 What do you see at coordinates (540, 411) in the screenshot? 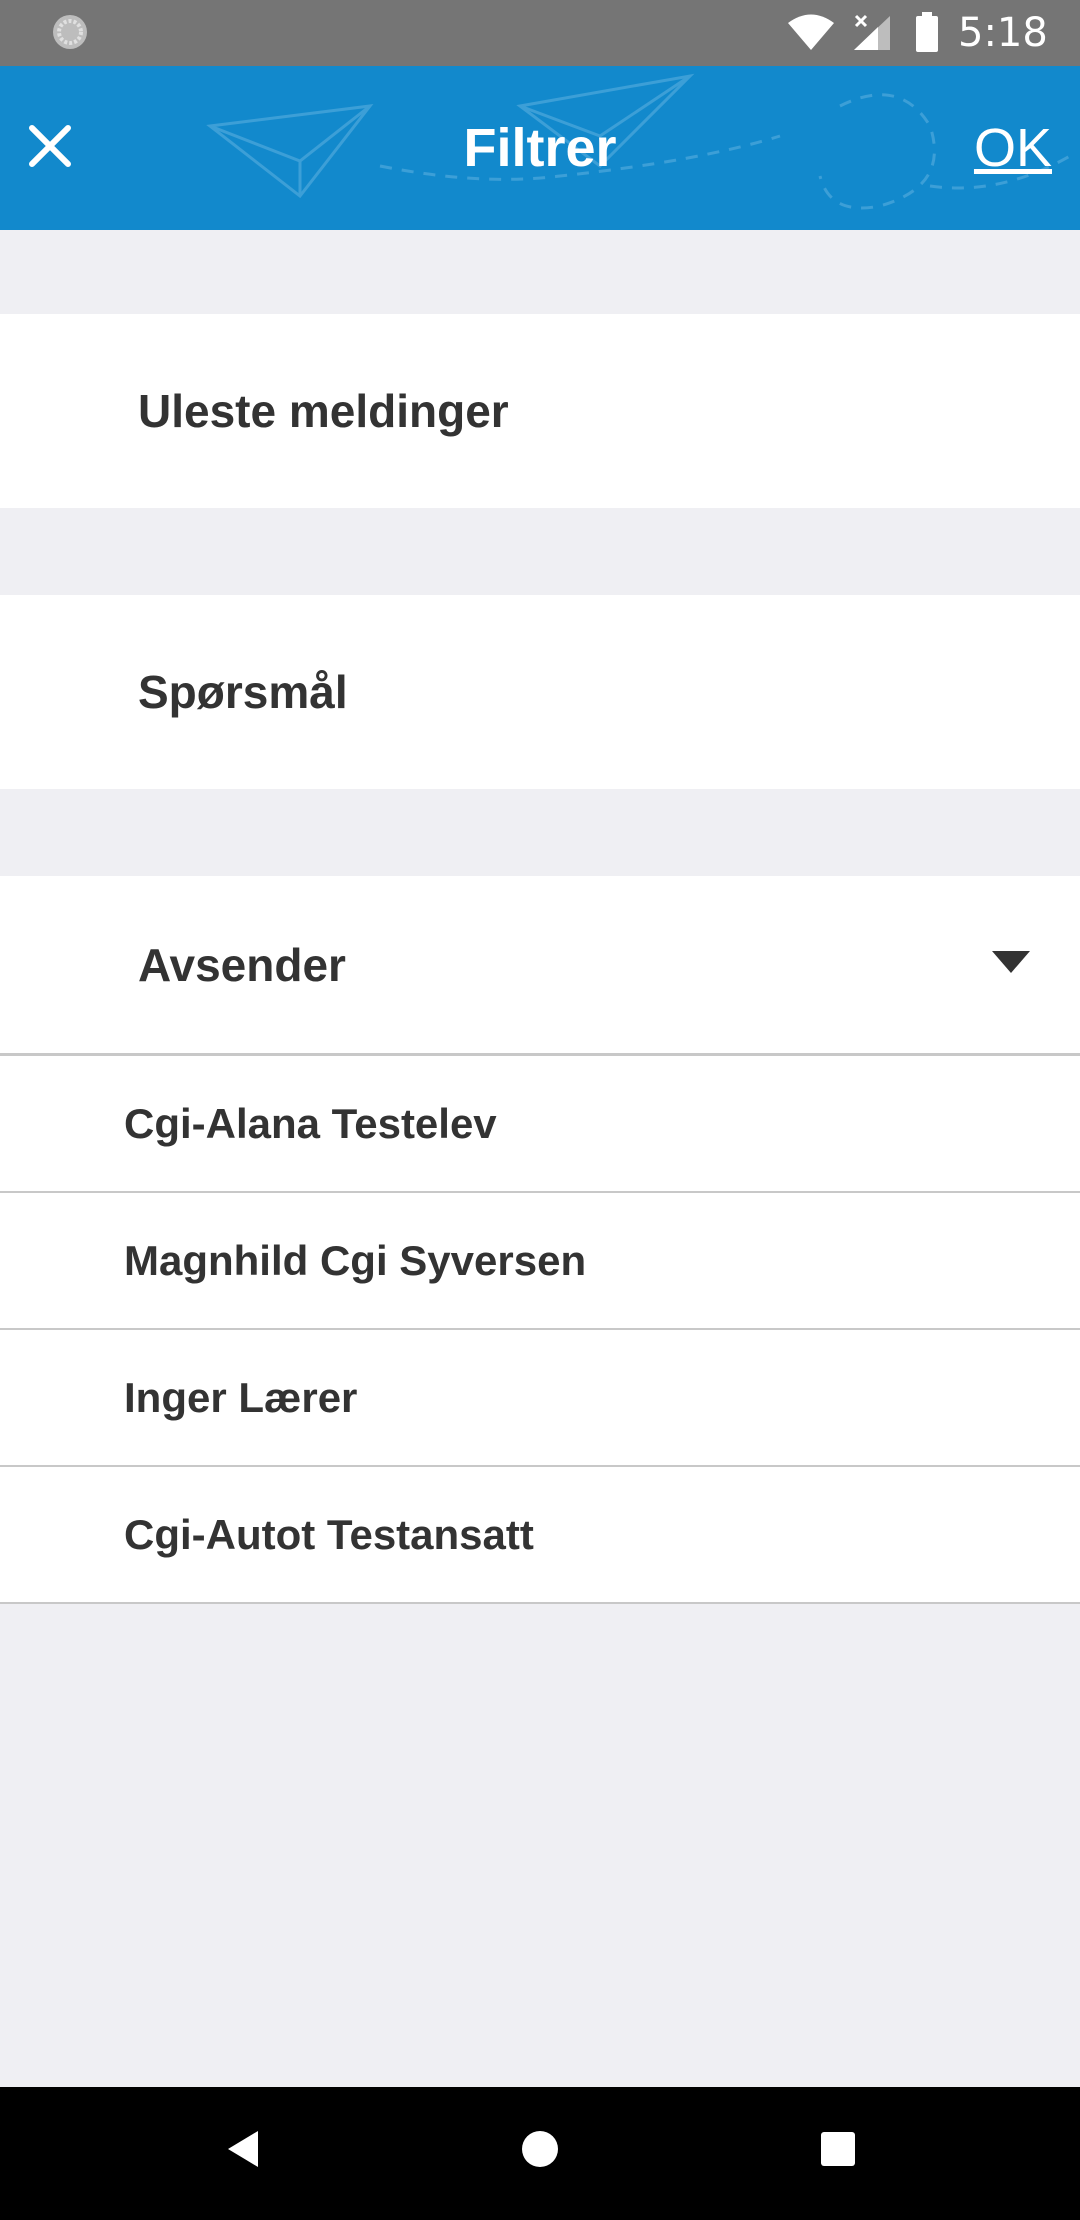
I see `filter-unread-messages: Uleste meldinger` at bounding box center [540, 411].